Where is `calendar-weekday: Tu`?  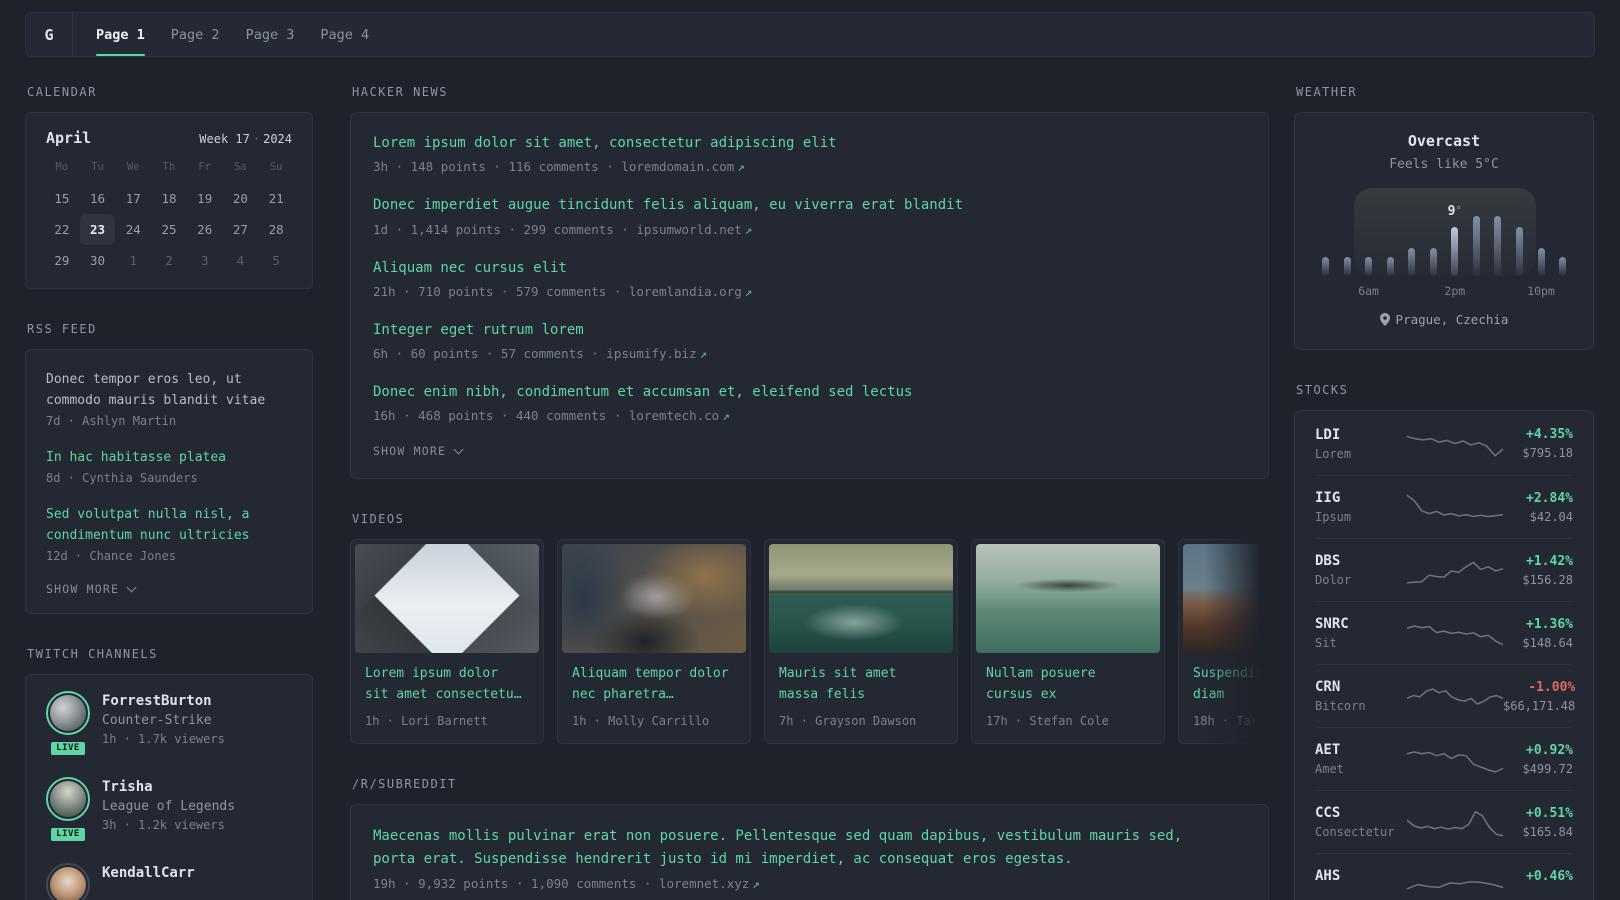
calendar-weekday: Tu is located at coordinates (97, 167).